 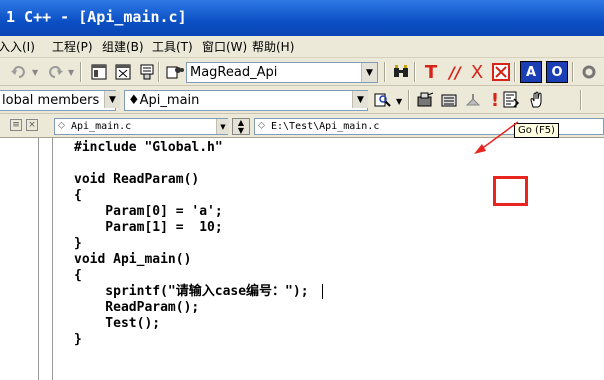 I want to click on file-combo-value: Api_main.c, so click(x=101, y=126).